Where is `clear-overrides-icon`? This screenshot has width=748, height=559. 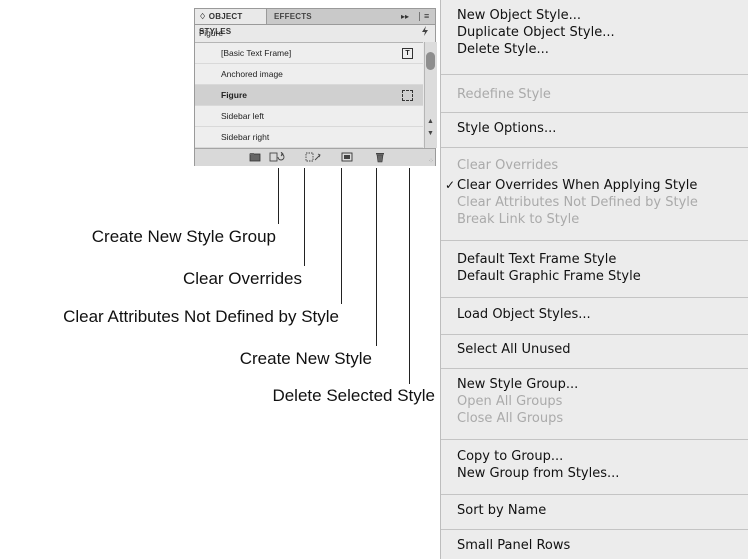 clear-overrides-icon is located at coordinates (277, 156).